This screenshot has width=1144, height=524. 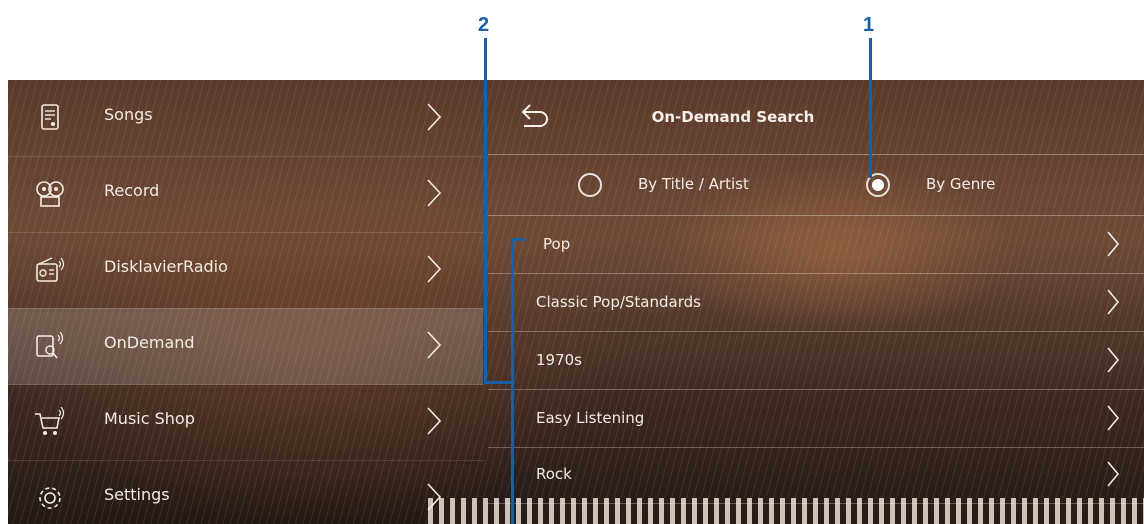 What do you see at coordinates (816, 117) in the screenshot?
I see `panel-header: On-Demand Search` at bounding box center [816, 117].